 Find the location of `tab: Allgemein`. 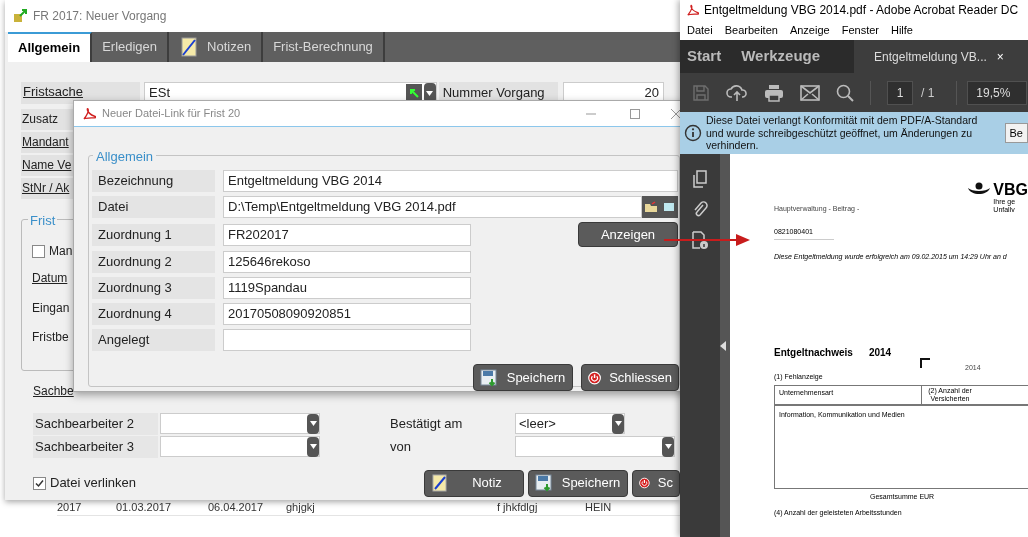

tab: Allgemein is located at coordinates (50, 47).